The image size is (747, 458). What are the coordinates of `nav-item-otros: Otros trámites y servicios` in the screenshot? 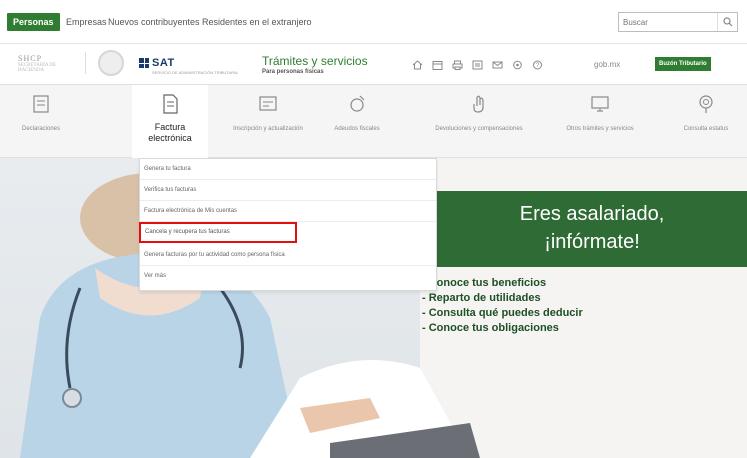 It's located at (600, 122).